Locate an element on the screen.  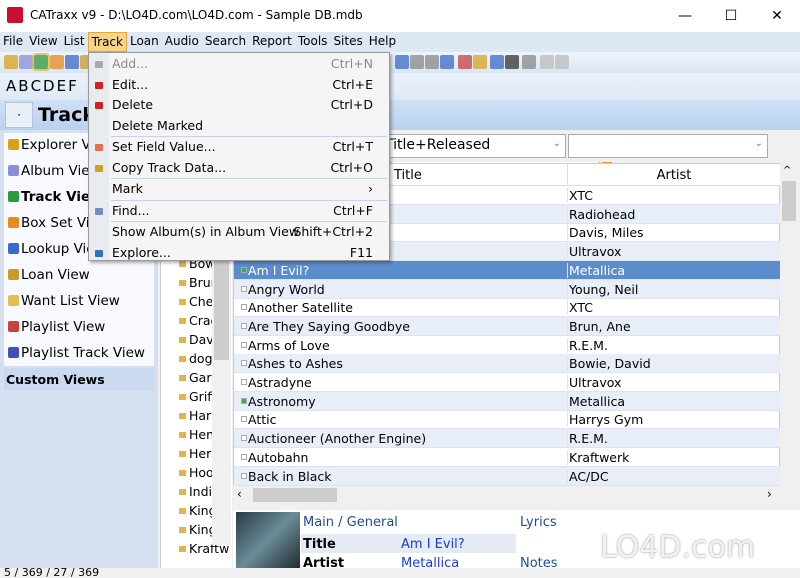
menu-list: List is located at coordinates (74, 42).